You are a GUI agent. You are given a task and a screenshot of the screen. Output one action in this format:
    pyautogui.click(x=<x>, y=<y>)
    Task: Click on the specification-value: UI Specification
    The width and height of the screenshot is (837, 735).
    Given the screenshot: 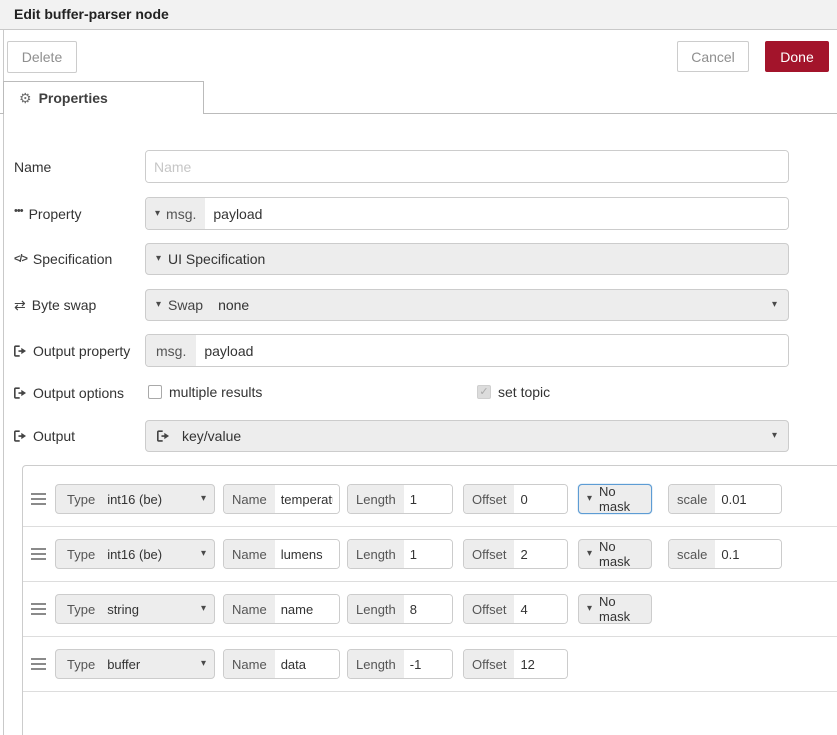 What is the action you would take?
    pyautogui.click(x=217, y=259)
    